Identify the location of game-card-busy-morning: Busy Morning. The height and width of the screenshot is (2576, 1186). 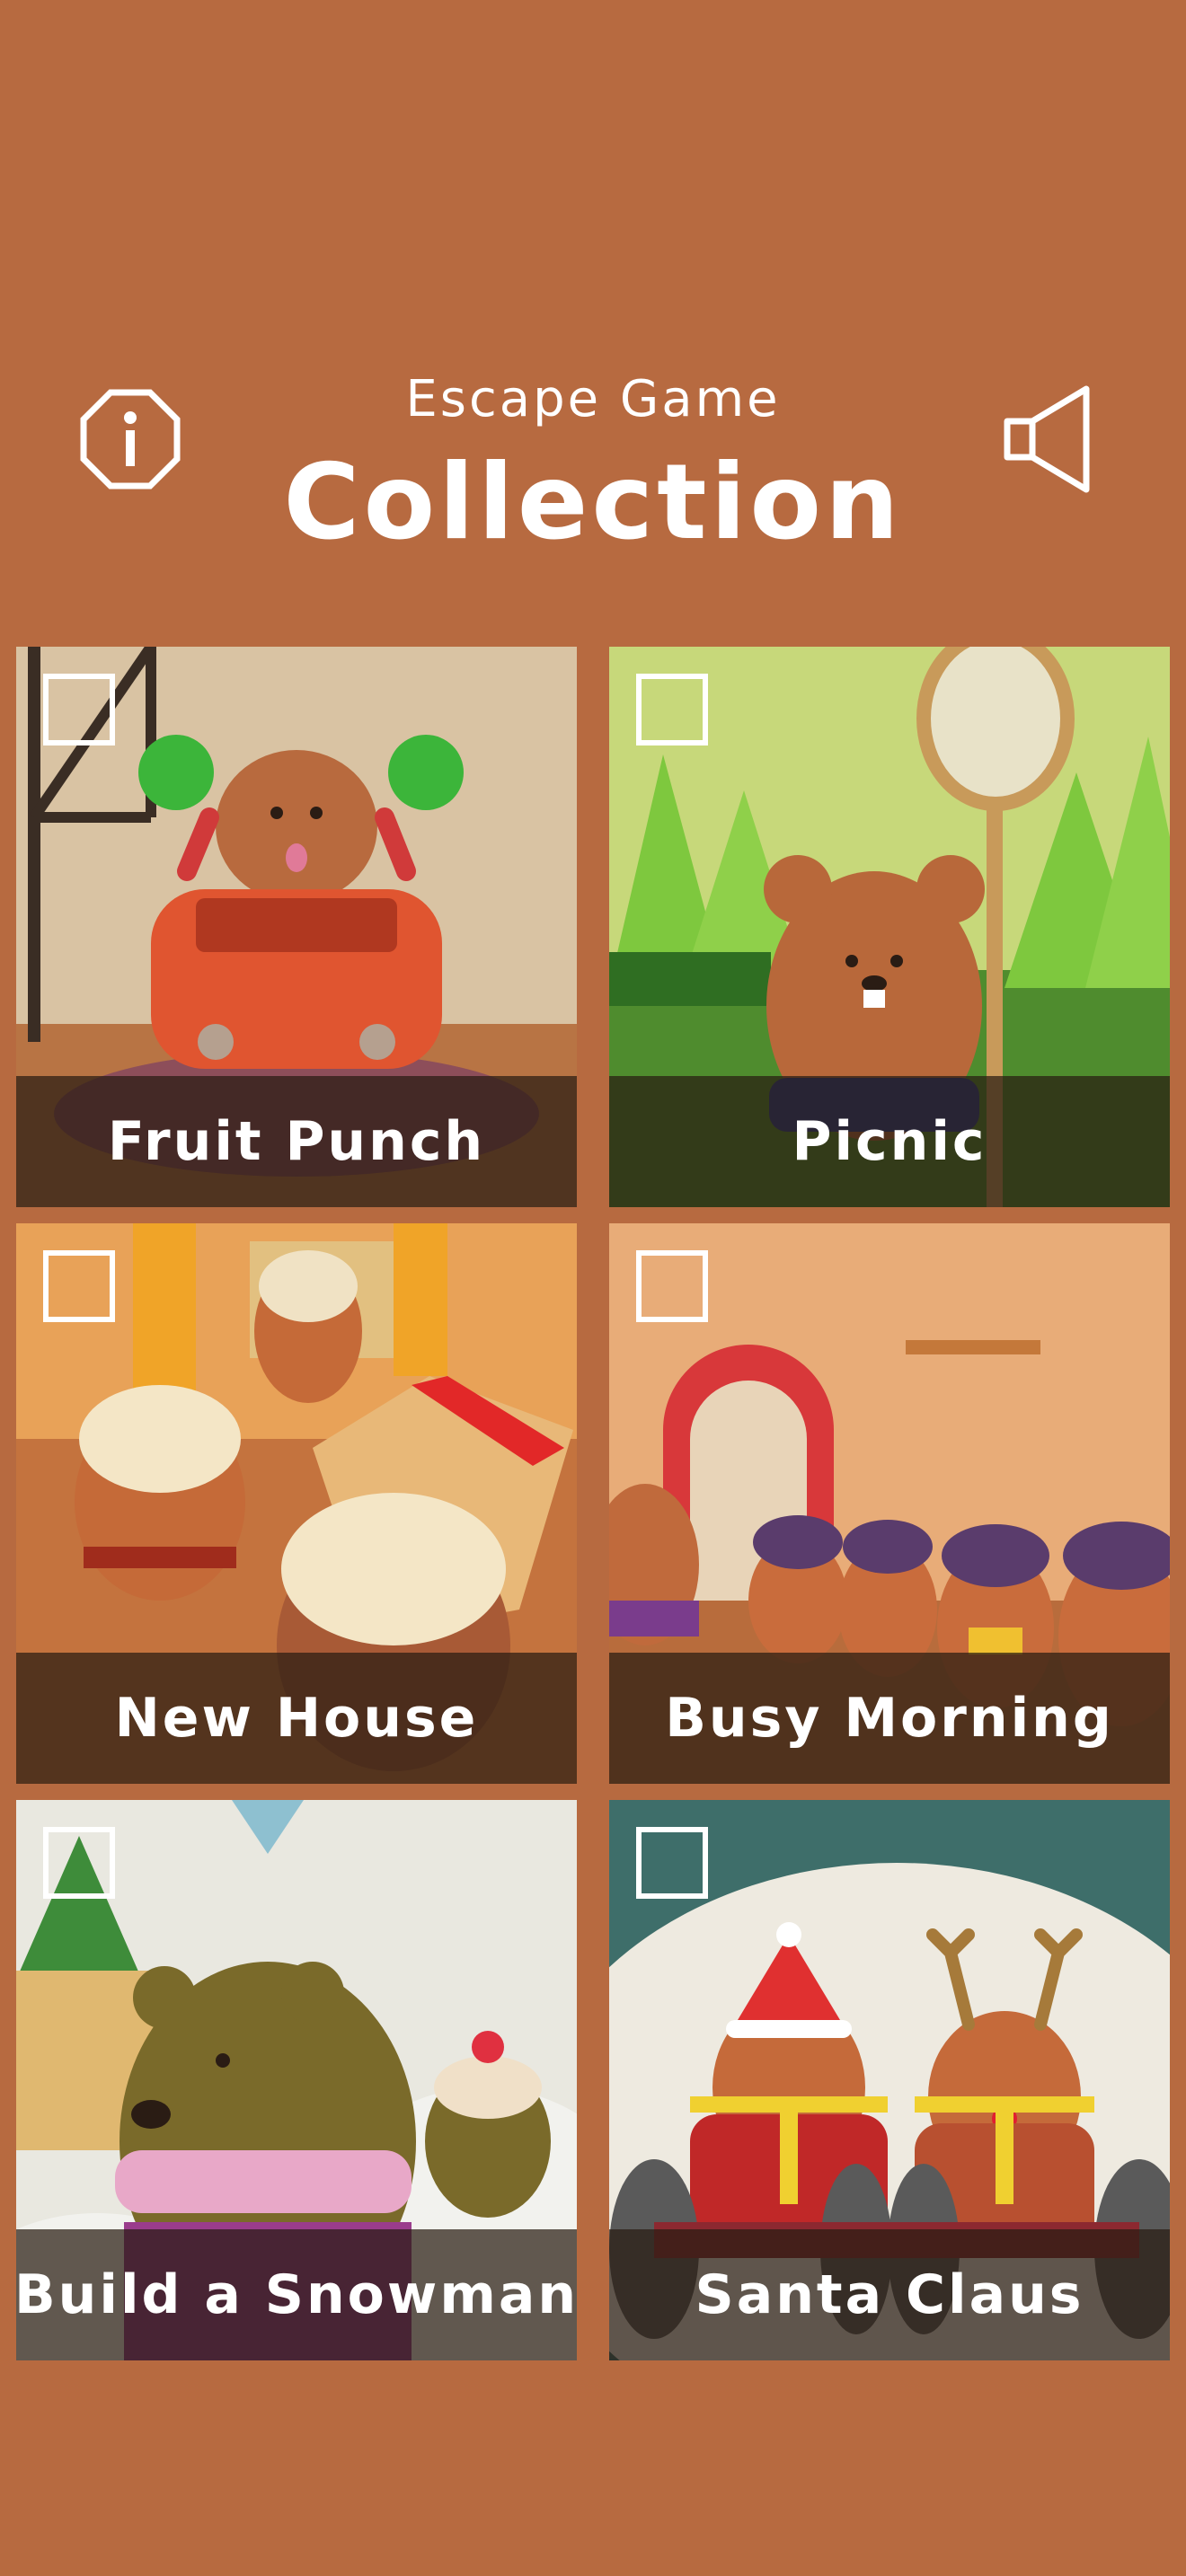
(889, 1503).